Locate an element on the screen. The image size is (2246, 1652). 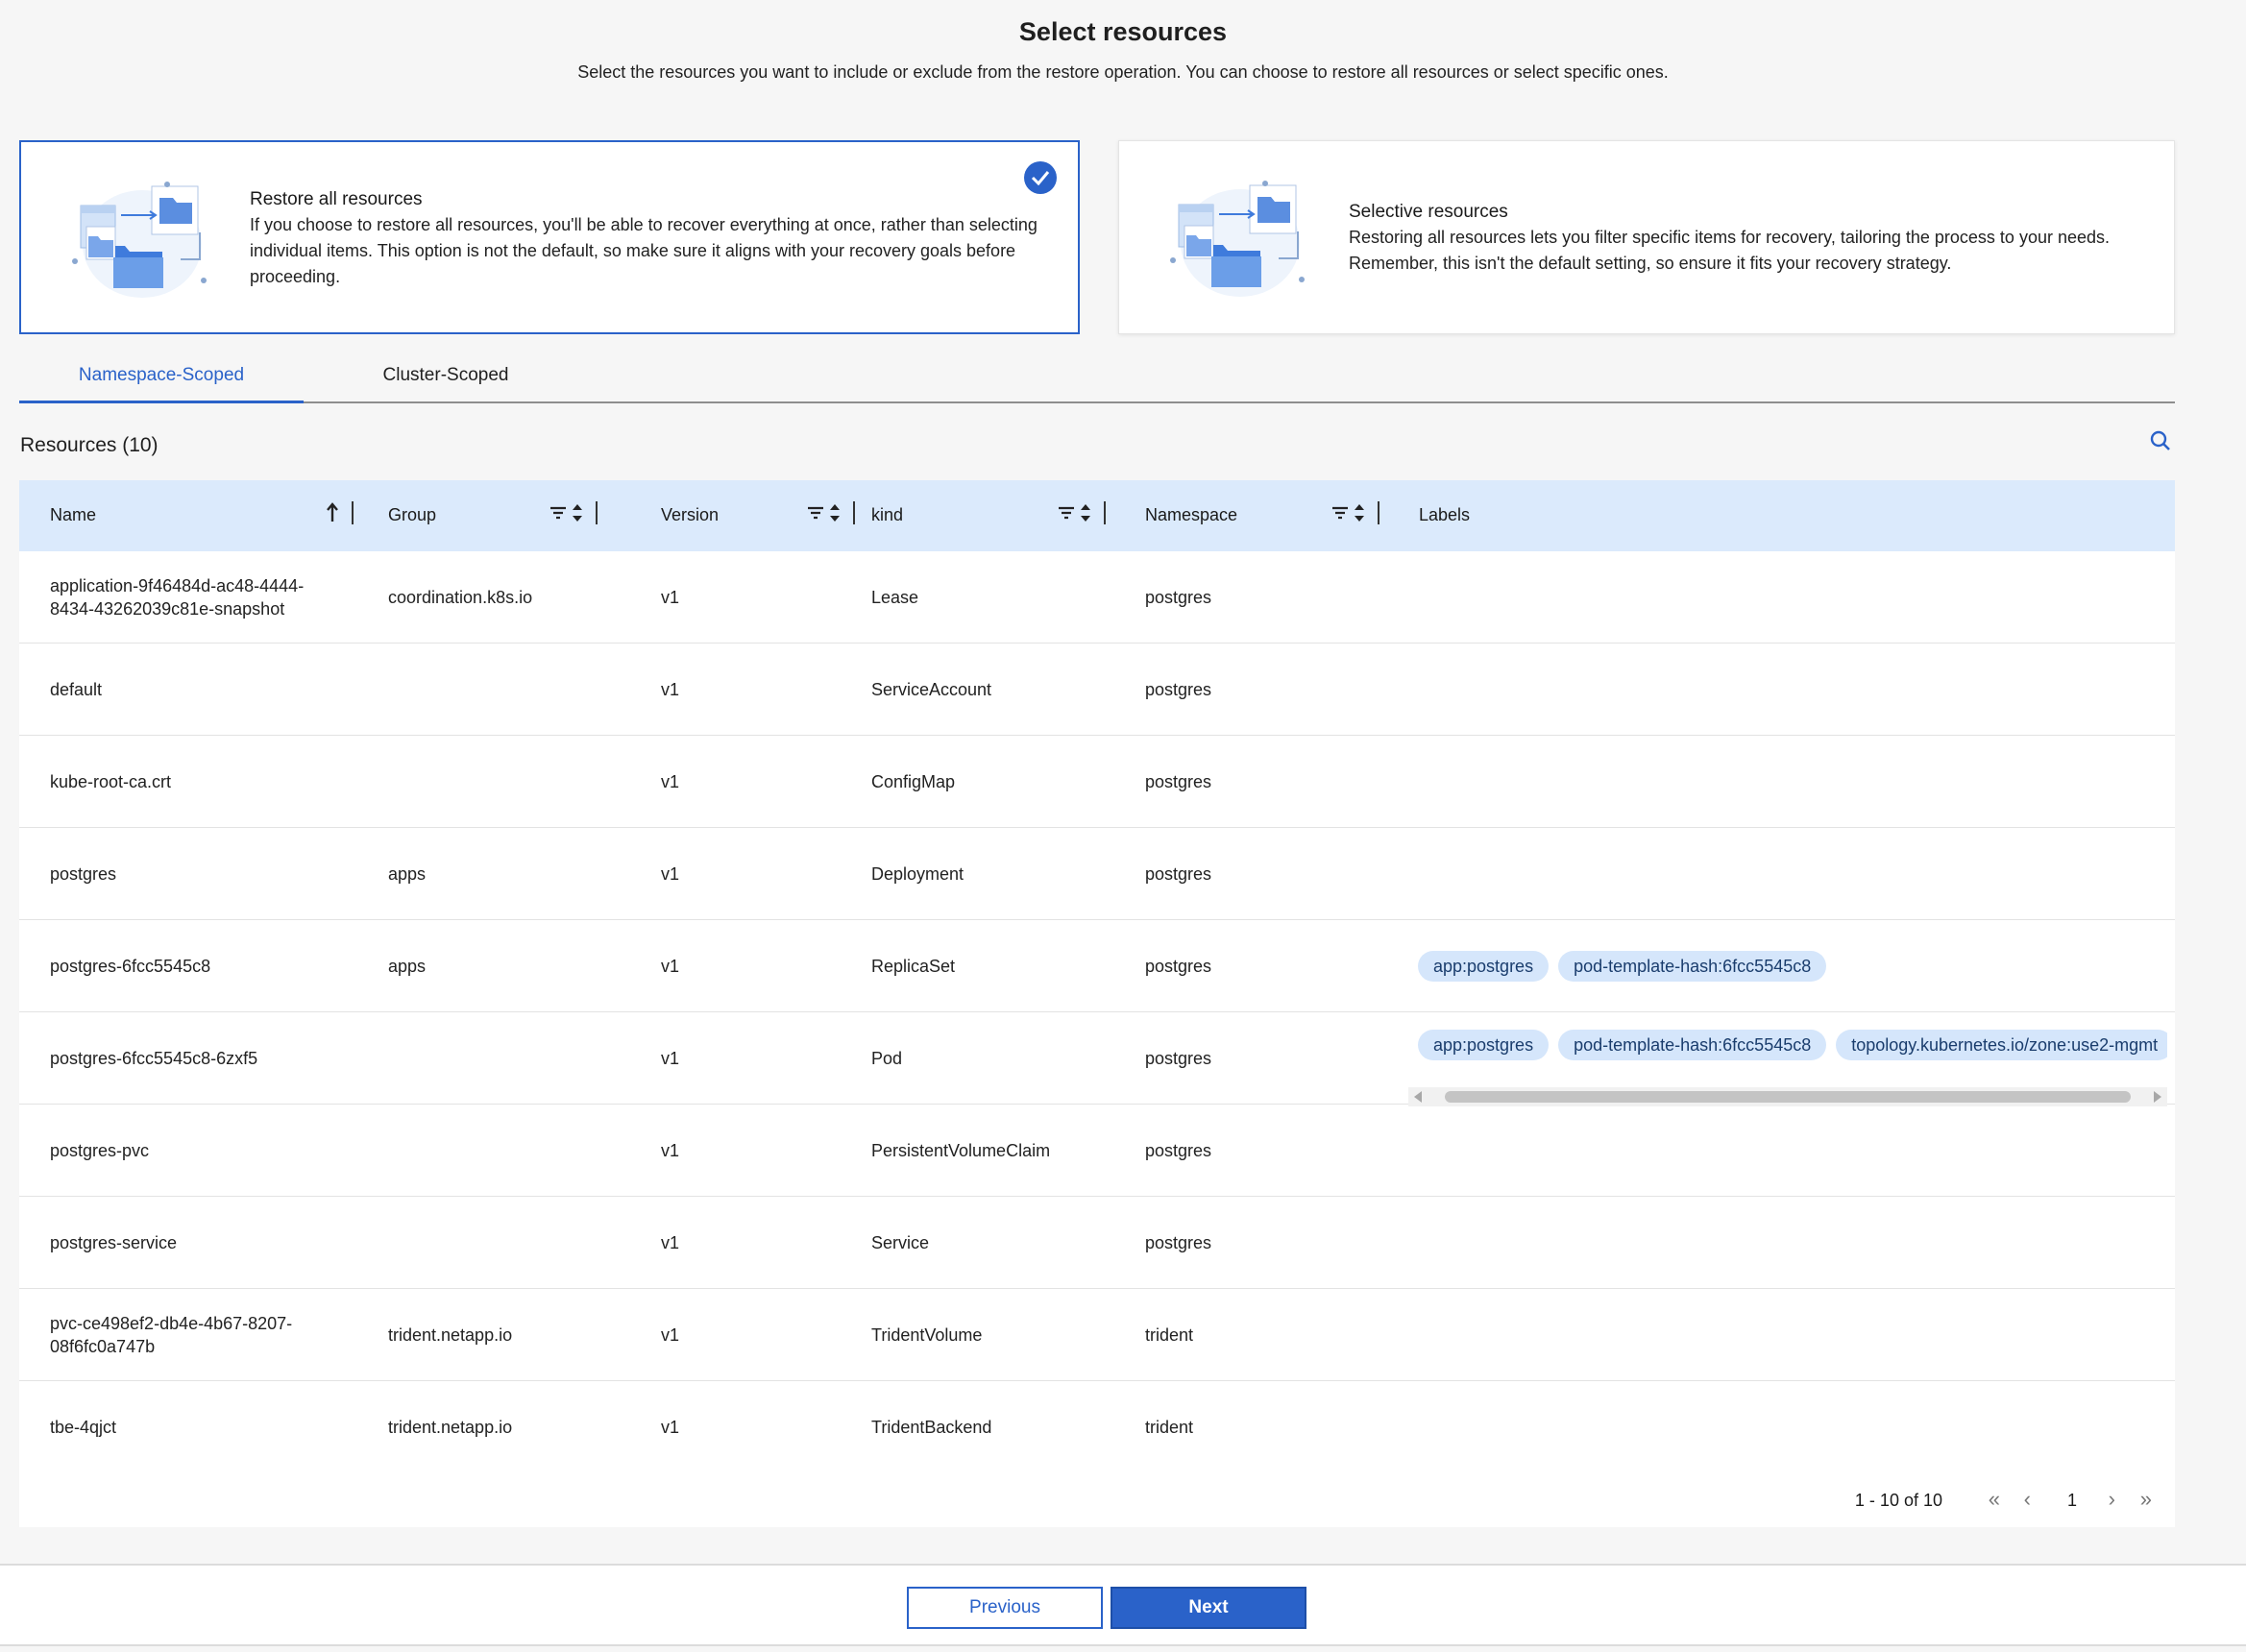
option-title: Selective resources is located at coordinates (1429, 212).